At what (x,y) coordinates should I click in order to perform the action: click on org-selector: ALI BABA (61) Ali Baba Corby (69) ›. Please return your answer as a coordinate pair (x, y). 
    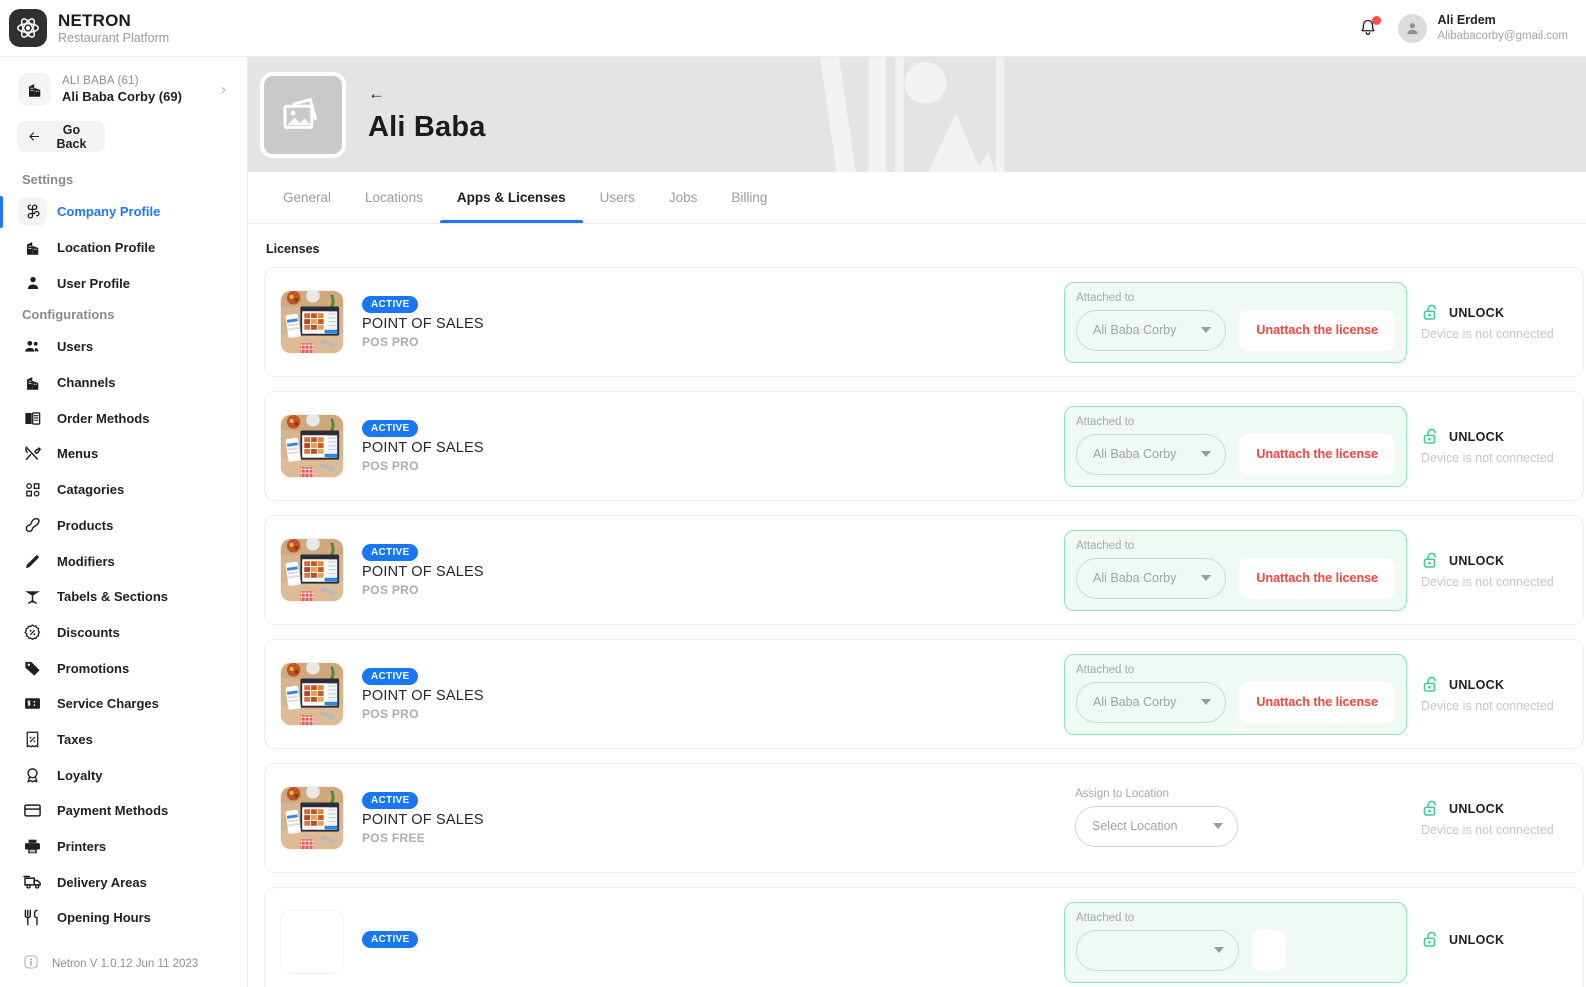
    Looking at the image, I should click on (123, 89).